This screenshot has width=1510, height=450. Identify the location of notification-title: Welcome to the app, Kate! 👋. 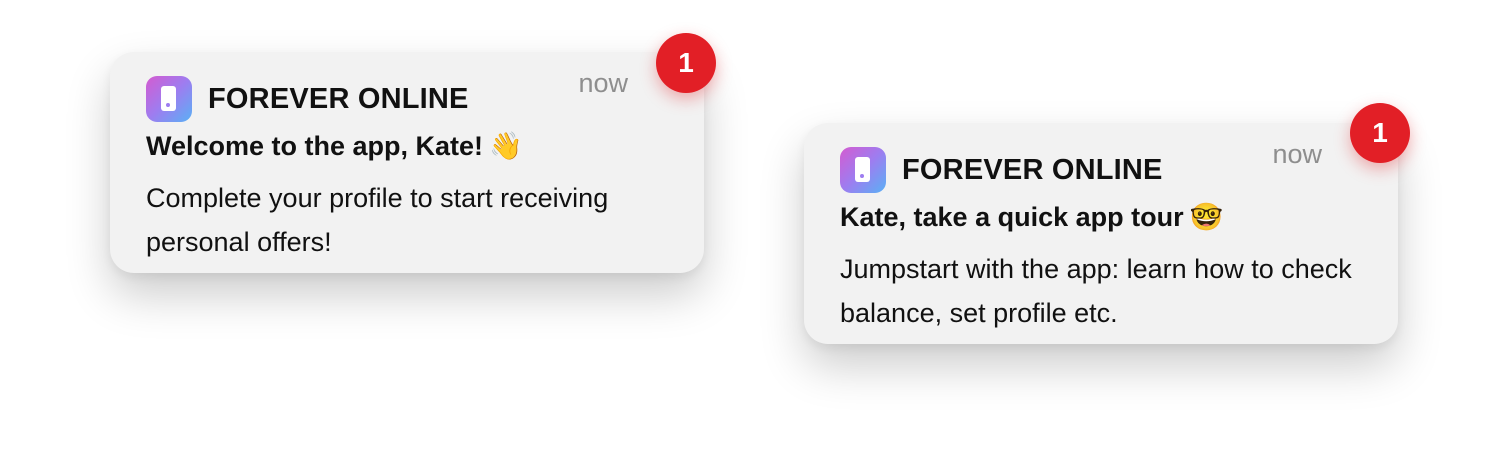
(334, 146).